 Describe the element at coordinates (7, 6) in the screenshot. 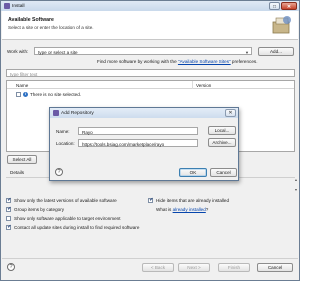

I see `app-icon` at that location.